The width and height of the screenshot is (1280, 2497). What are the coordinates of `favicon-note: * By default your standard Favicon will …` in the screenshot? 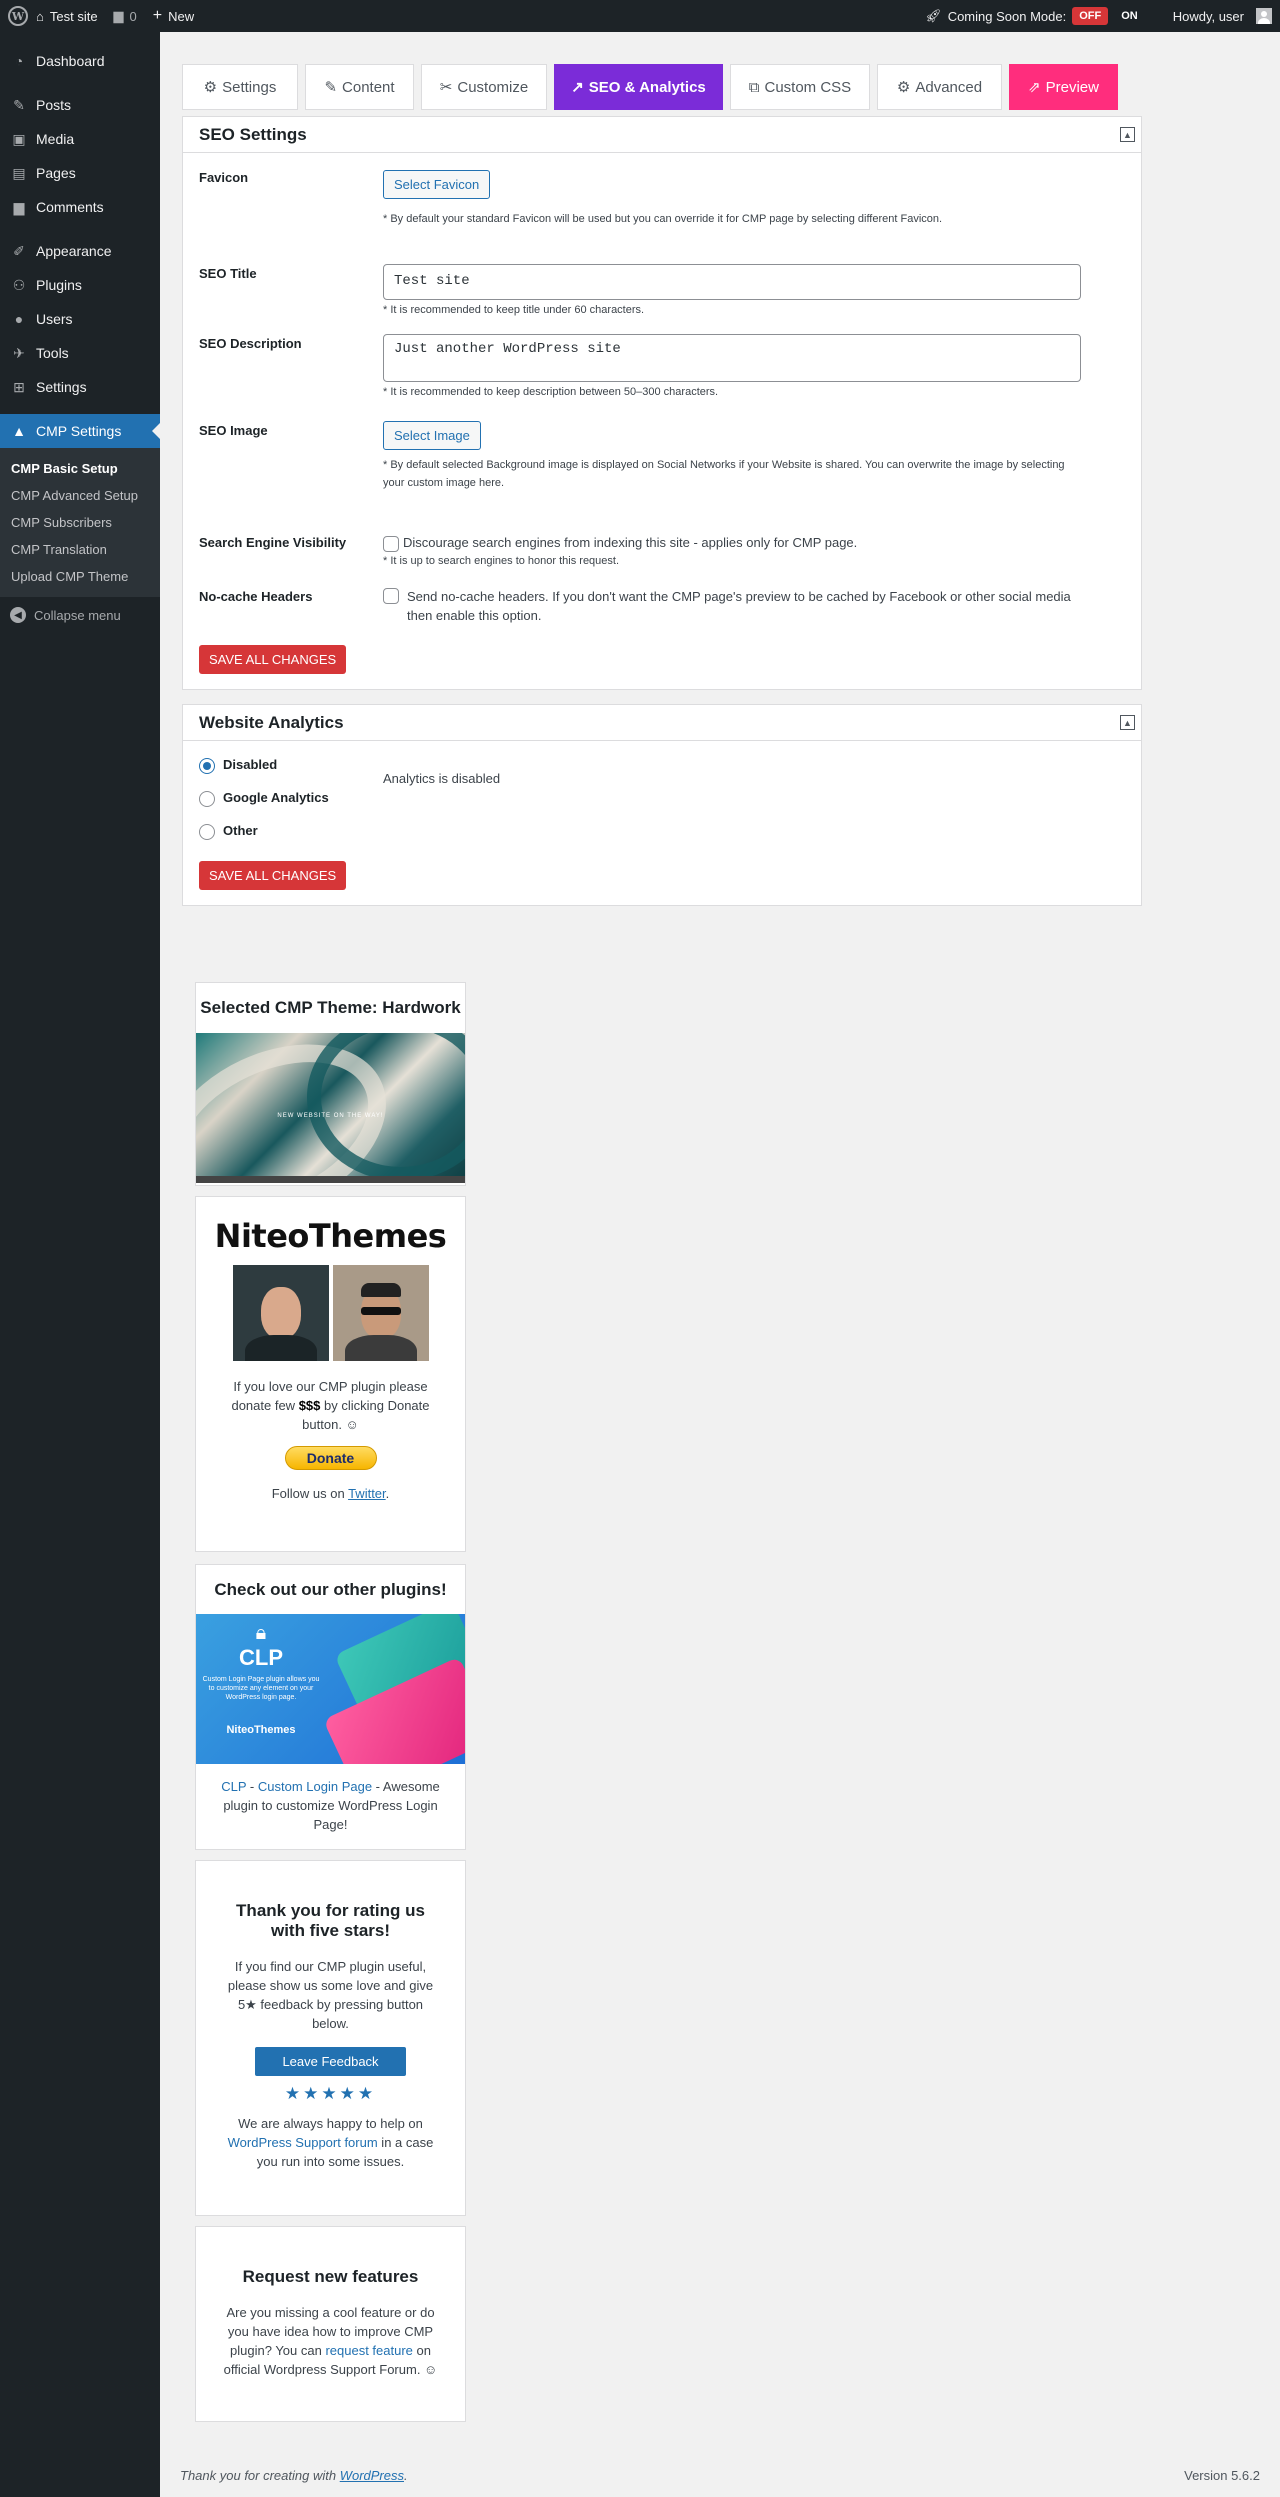 It's located at (663, 219).